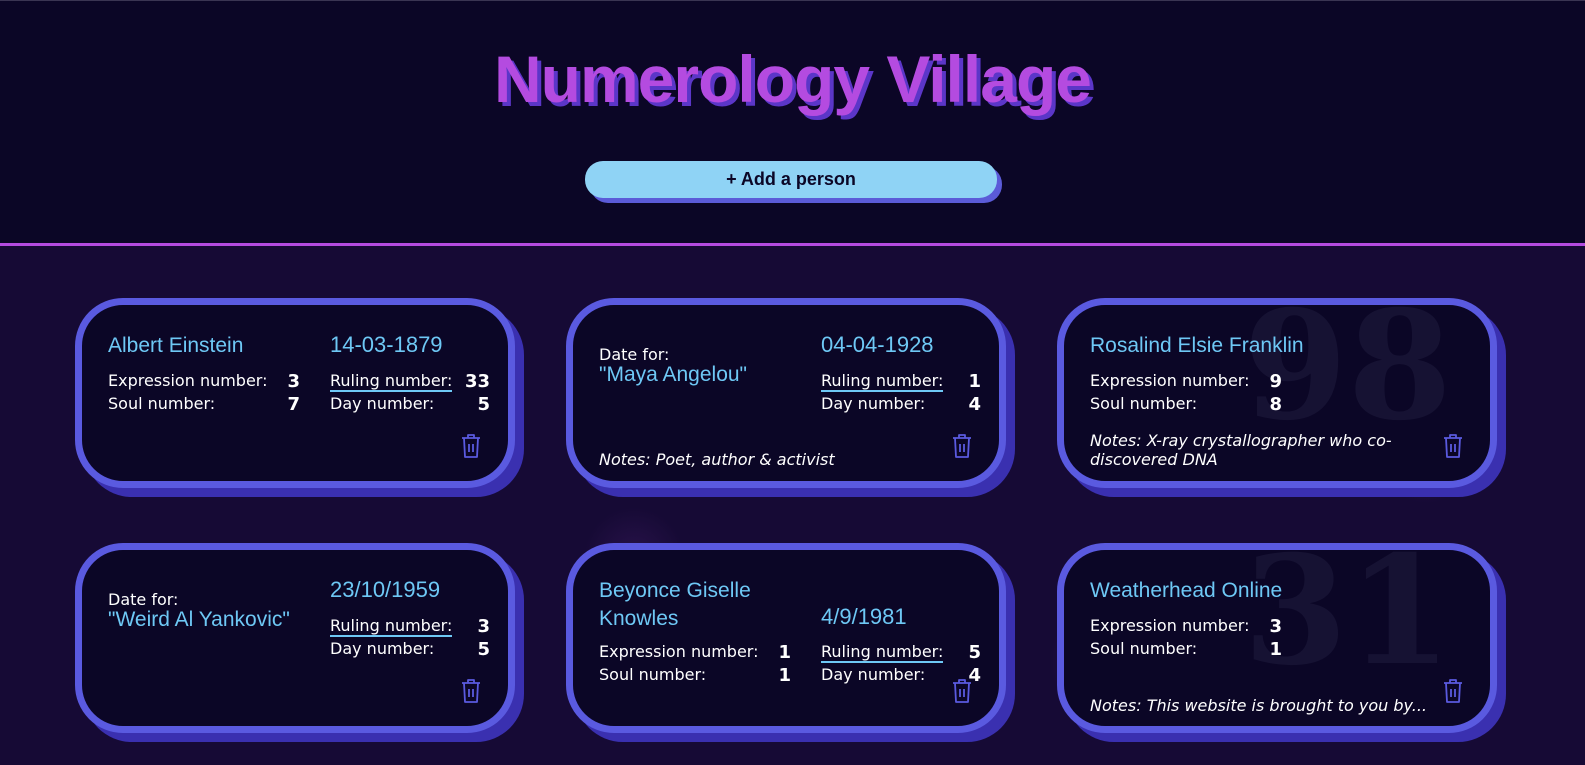 This screenshot has width=1585, height=765. I want to click on add-person-button: + Add a person, so click(791, 179).